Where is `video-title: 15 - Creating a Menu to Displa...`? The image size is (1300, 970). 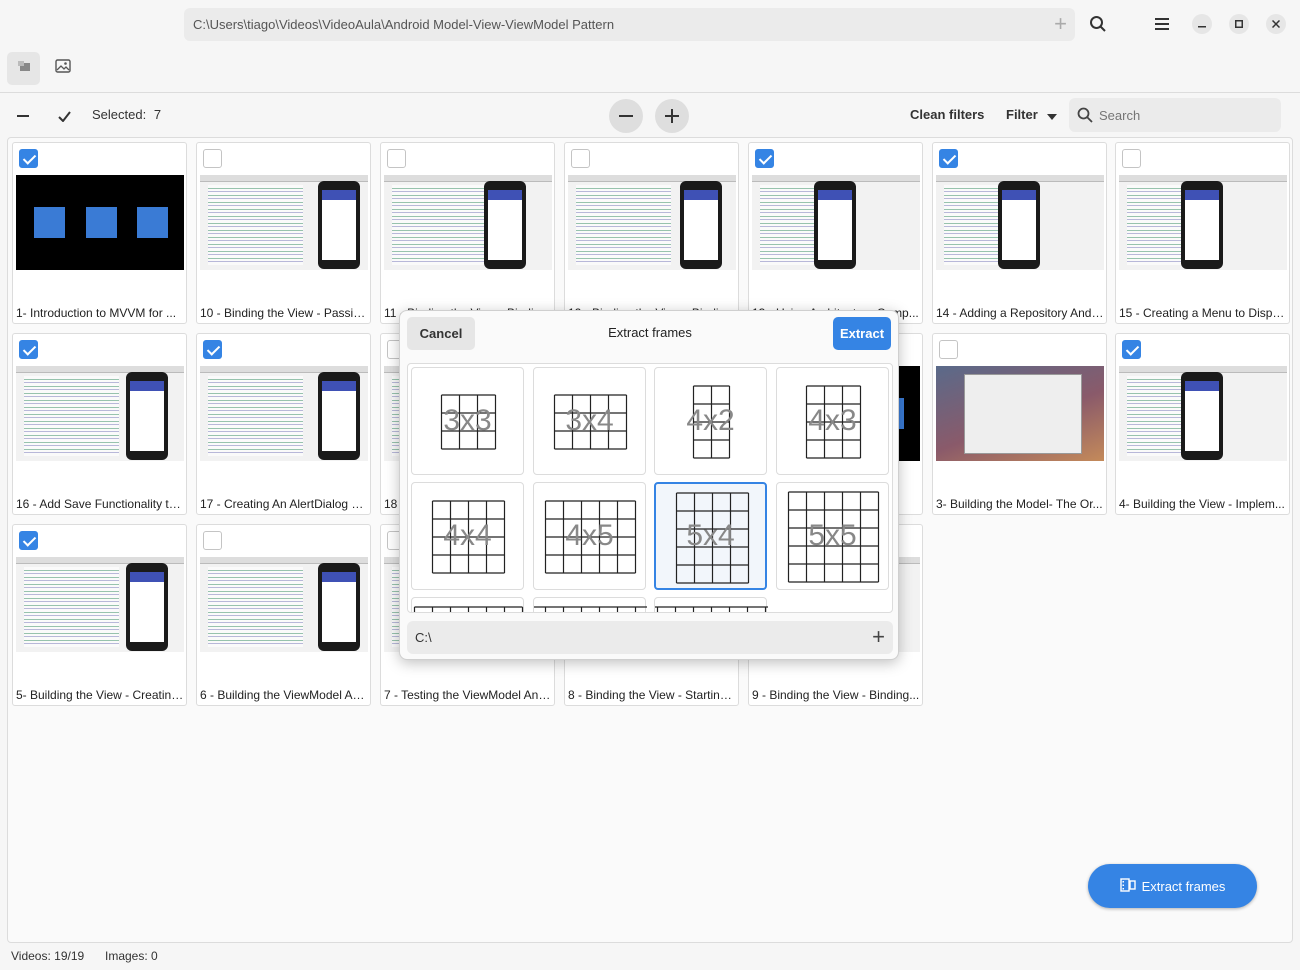 video-title: 15 - Creating a Menu to Displa... is located at coordinates (1203, 313).